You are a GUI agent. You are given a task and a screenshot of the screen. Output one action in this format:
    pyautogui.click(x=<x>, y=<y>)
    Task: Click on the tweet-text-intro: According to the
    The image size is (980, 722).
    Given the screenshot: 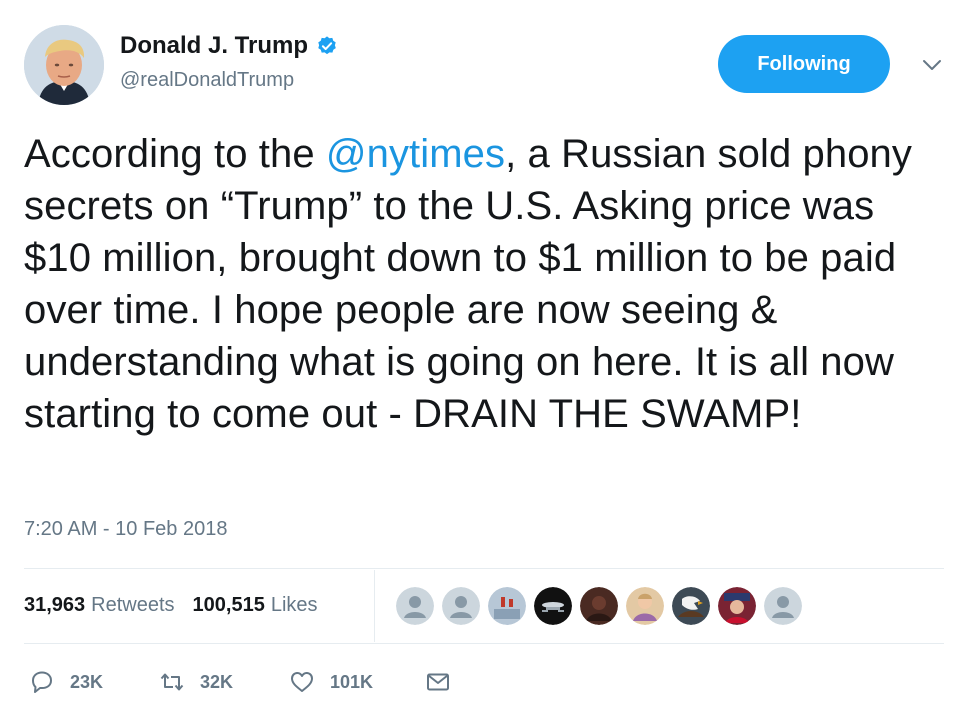 What is the action you would take?
    pyautogui.click(x=175, y=154)
    